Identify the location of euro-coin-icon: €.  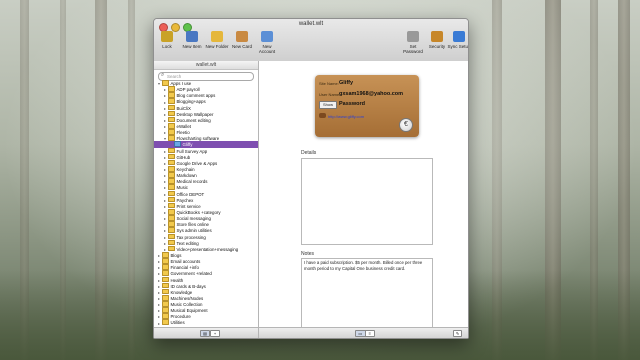
(406, 125).